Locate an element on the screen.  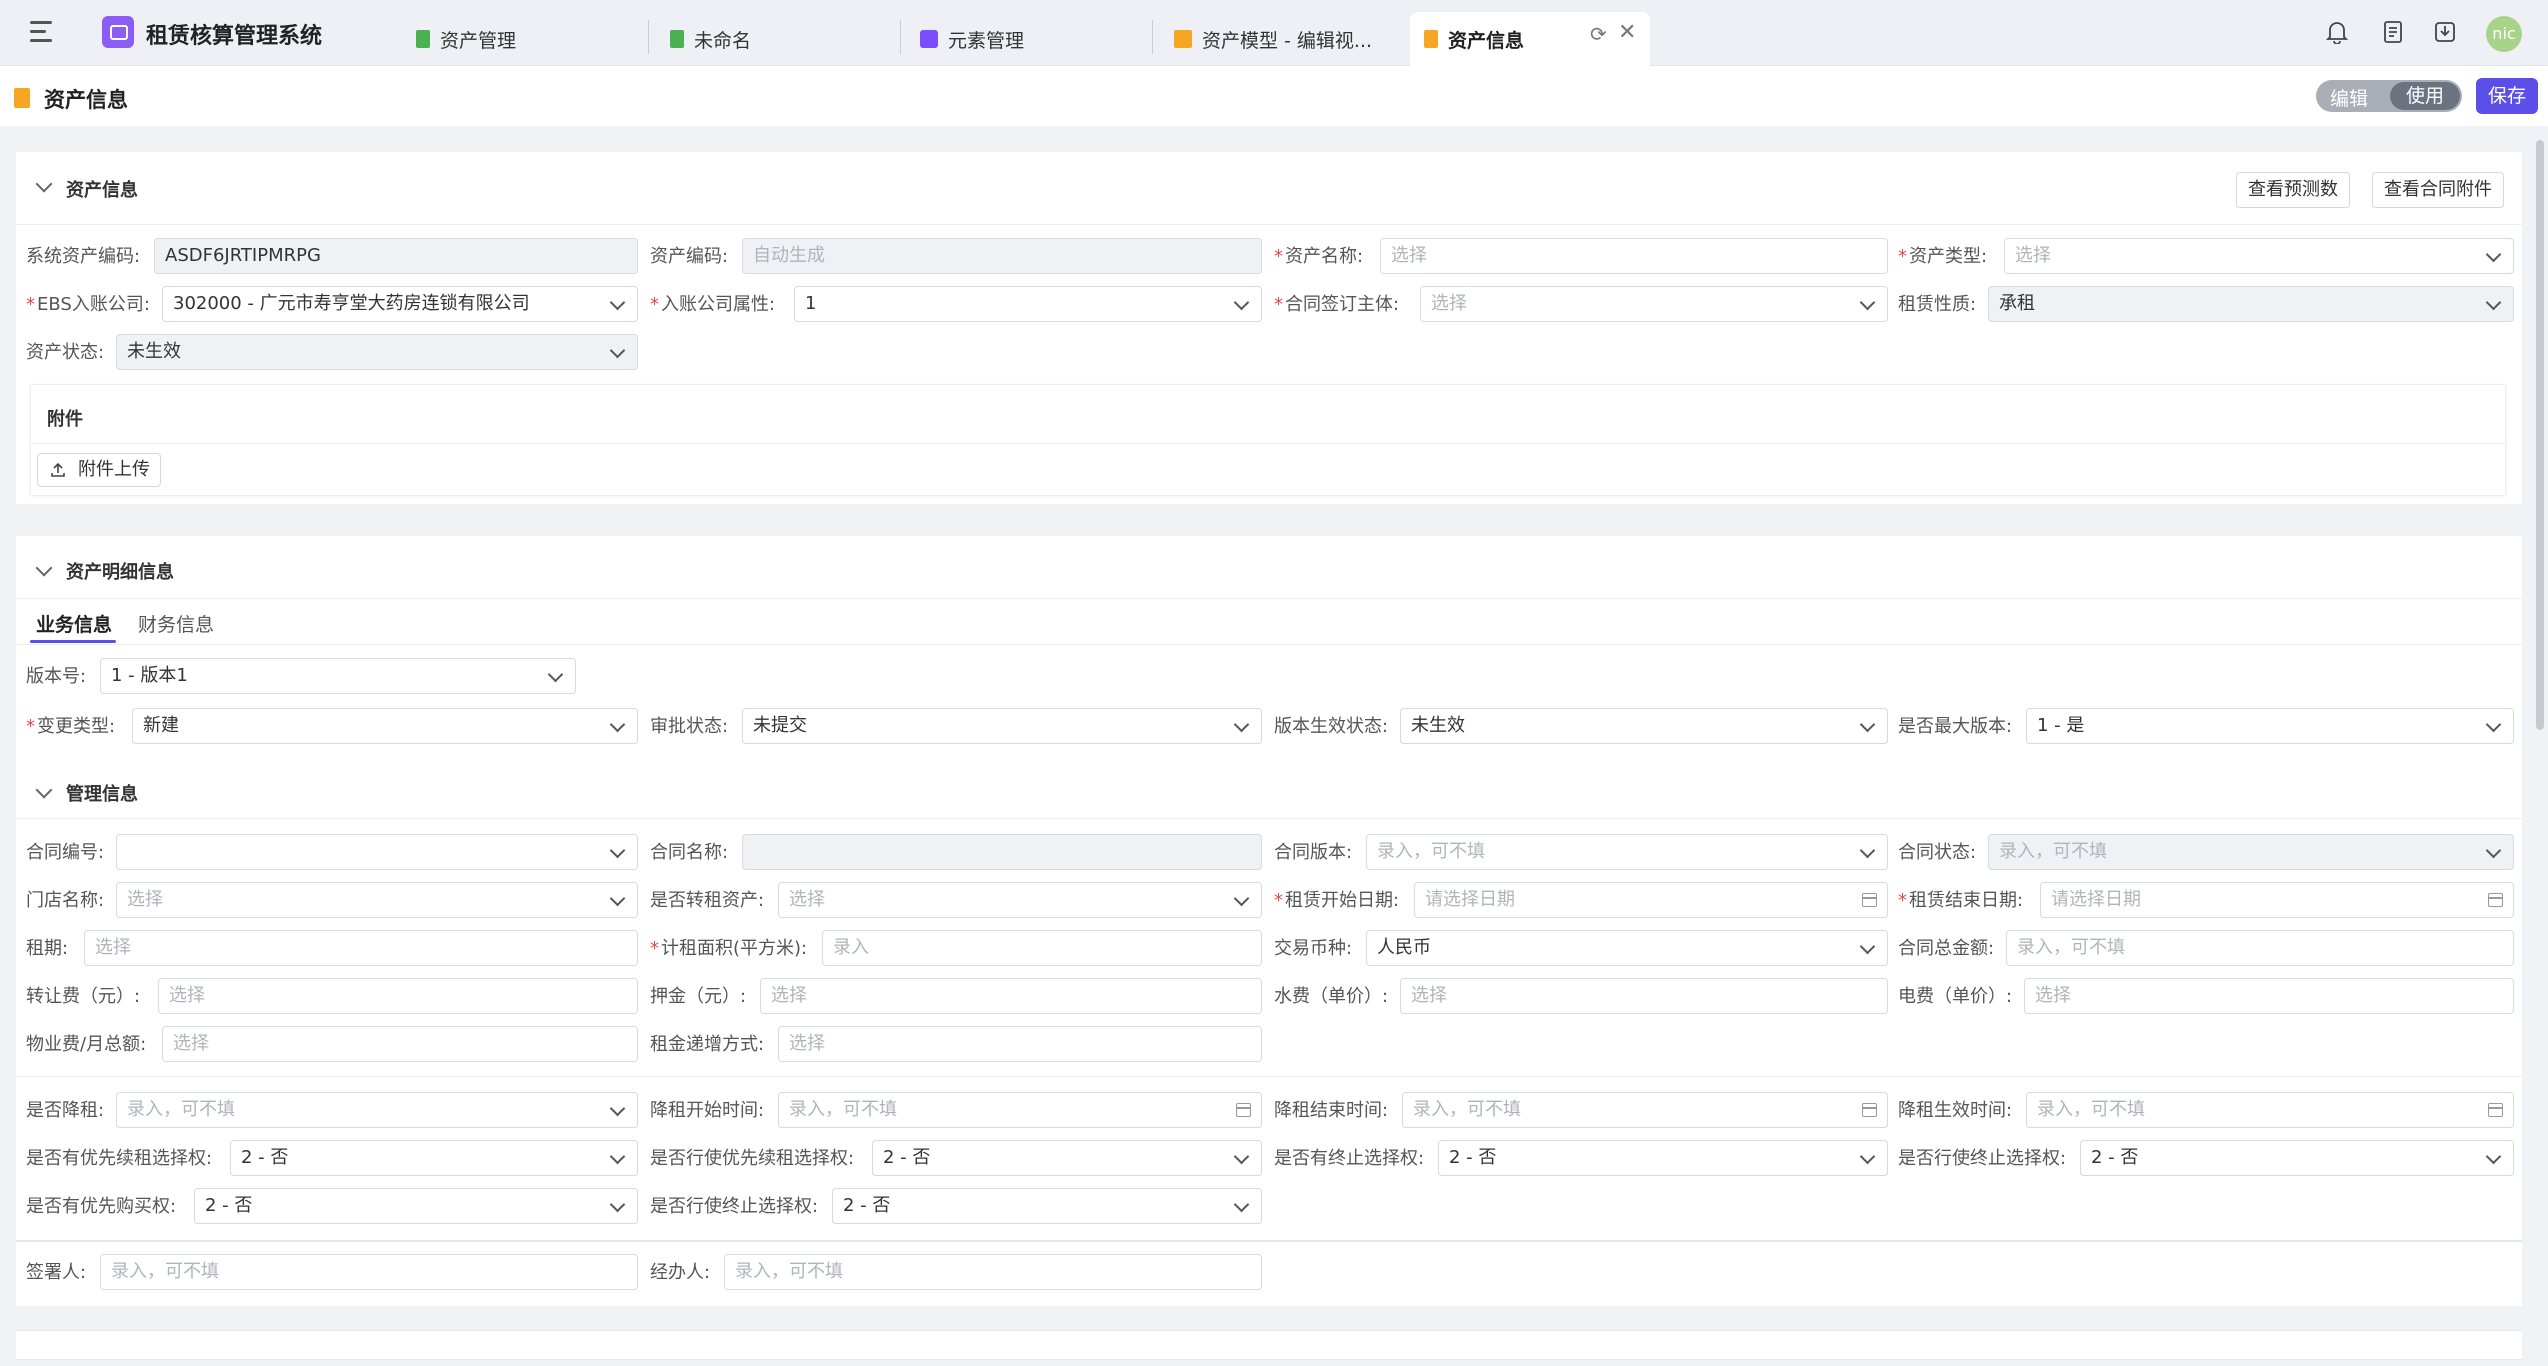
ebs-company-label: * EBS入账公司: is located at coordinates (88, 304).